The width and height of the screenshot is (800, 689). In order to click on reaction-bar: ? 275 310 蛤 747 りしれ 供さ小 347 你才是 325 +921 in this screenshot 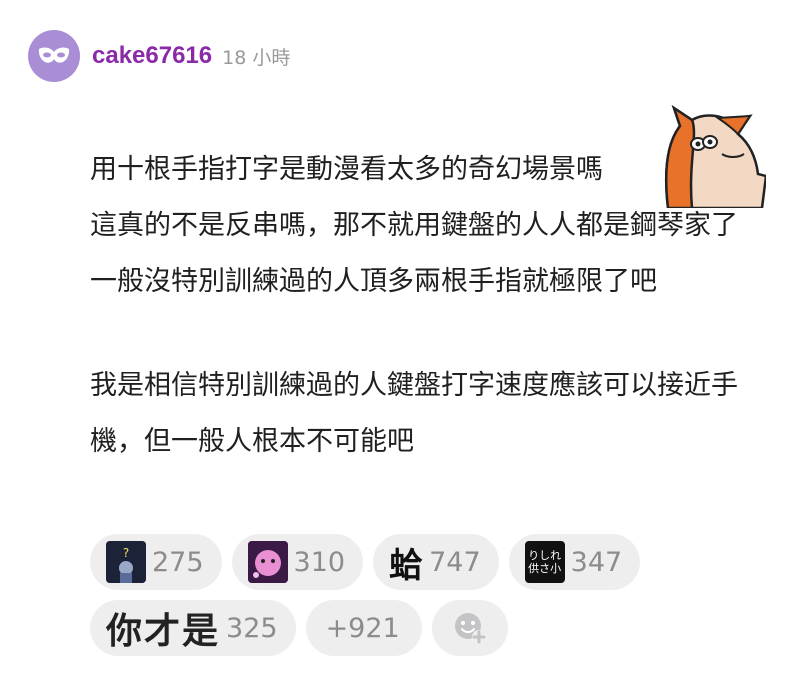, I will do `click(390, 600)`.